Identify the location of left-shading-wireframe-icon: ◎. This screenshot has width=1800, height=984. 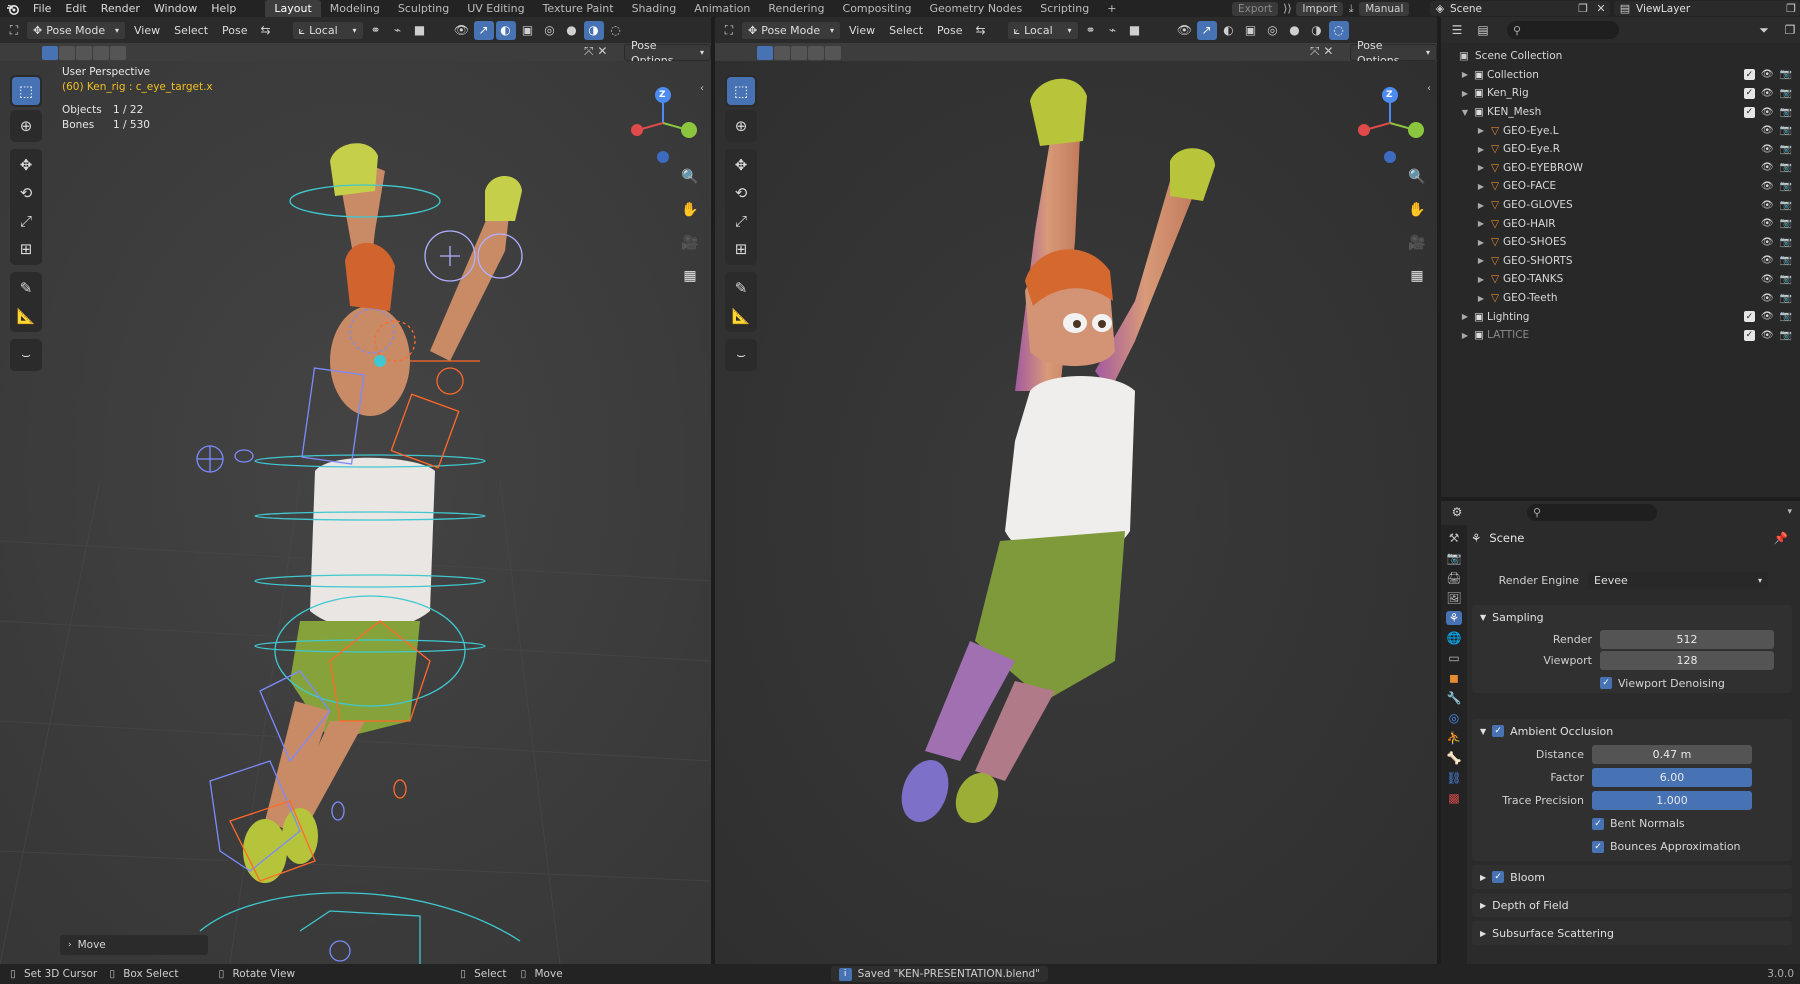
(550, 30).